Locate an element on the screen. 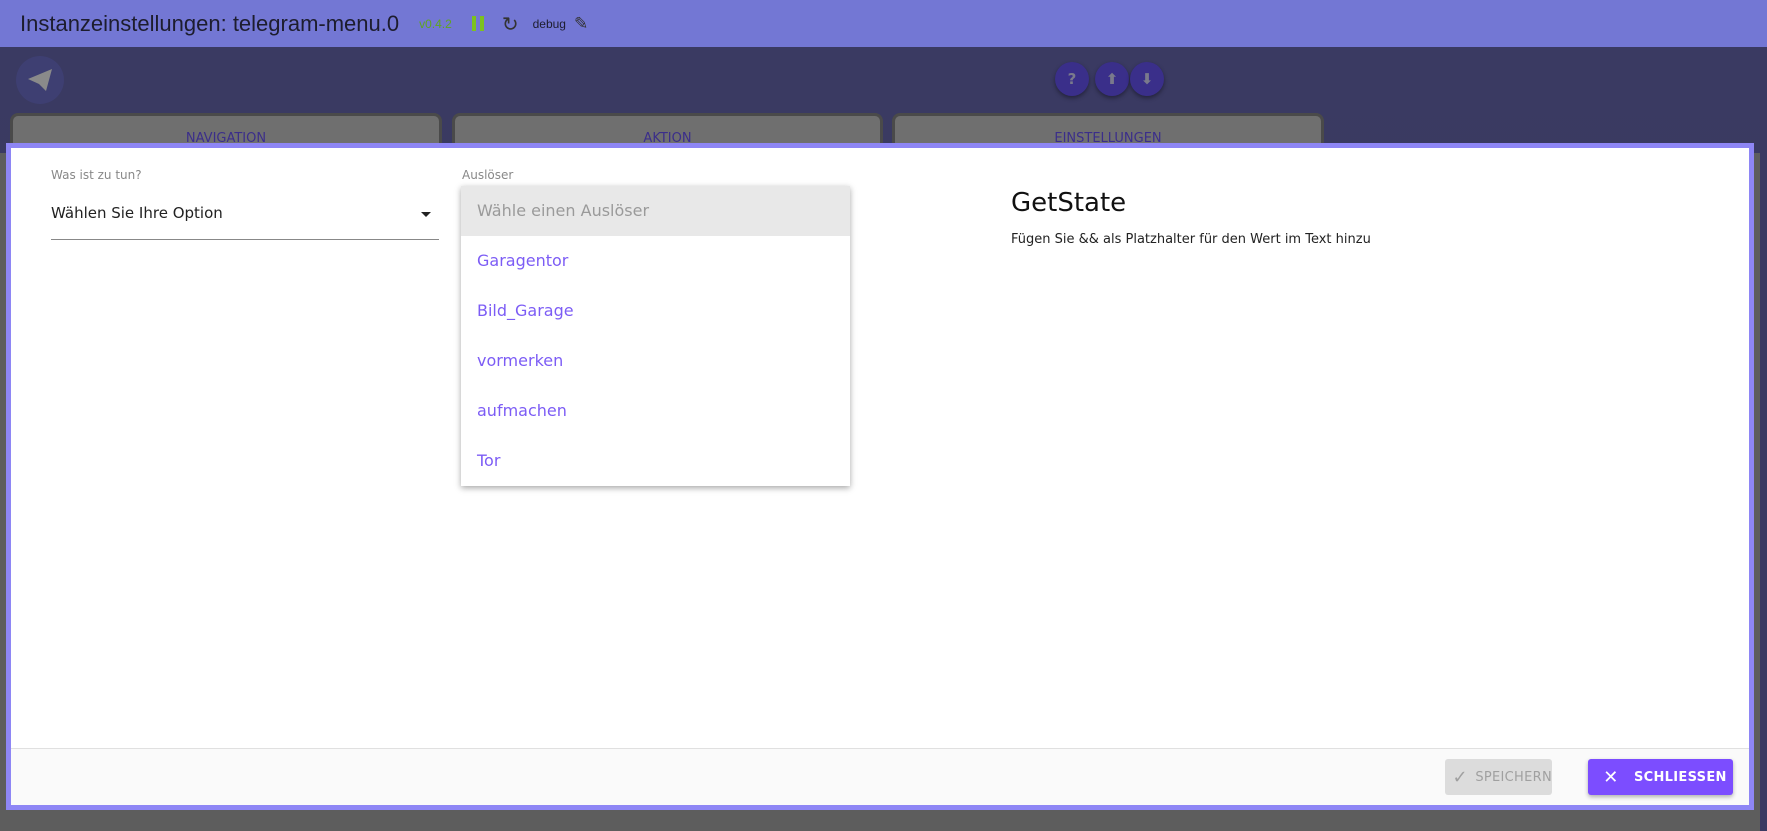  close-button: ✕ SCHLIESSEN is located at coordinates (1660, 777).